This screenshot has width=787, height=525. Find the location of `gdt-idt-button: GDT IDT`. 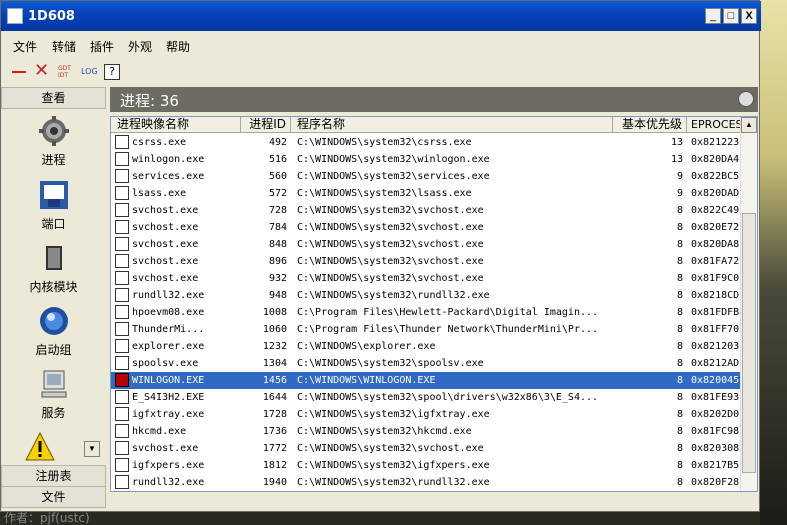

gdt-idt-button: GDT IDT is located at coordinates (67, 74).